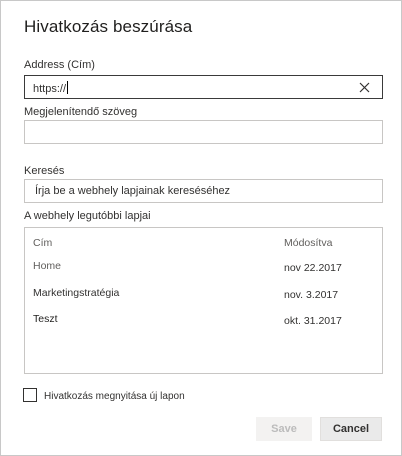 The image size is (402, 456). I want to click on display-text-label: Megjelenítendő szöveg, so click(81, 112).